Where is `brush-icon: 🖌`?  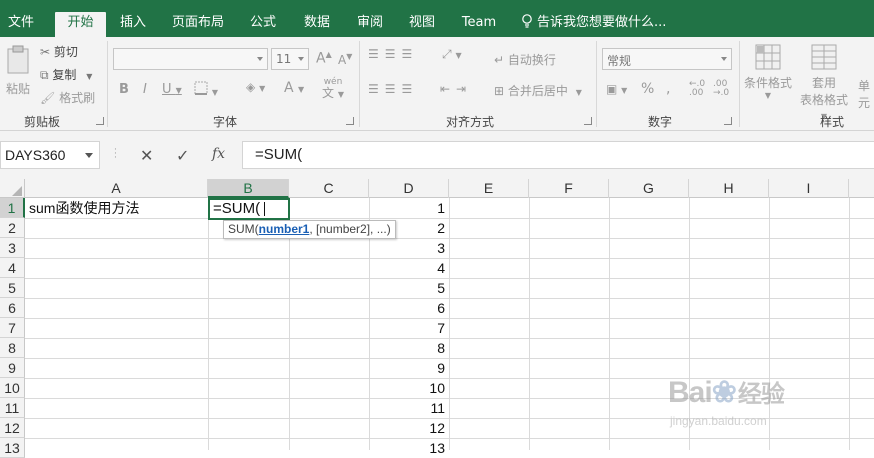 brush-icon: 🖌 is located at coordinates (48, 98).